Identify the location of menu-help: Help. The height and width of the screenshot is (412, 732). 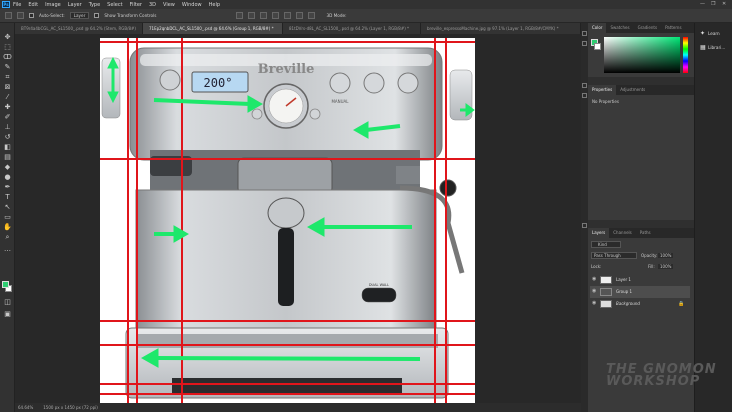
(214, 5).